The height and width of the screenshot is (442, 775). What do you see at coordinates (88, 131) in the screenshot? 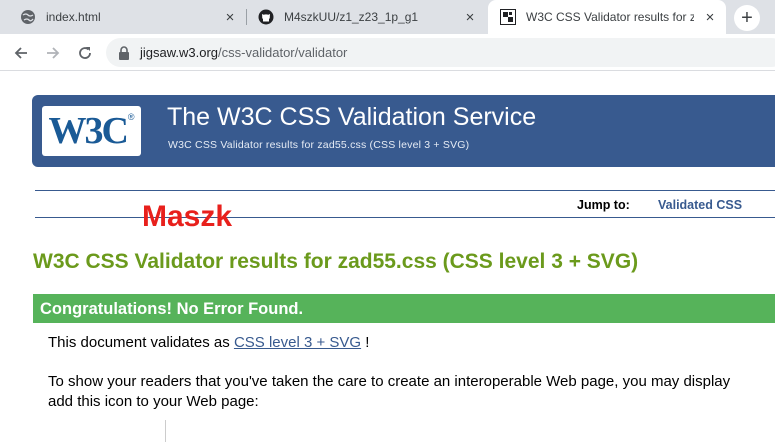
I see `logo-text: W3C` at bounding box center [88, 131].